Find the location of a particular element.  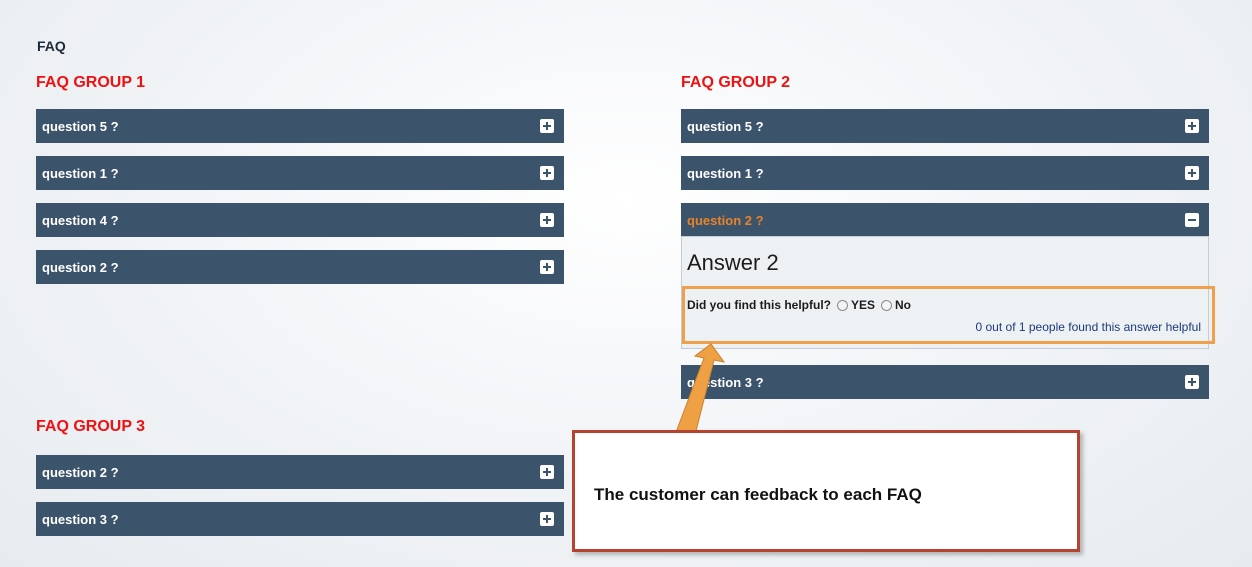

callout-box: The customer can feedback to each FAQ is located at coordinates (826, 491).